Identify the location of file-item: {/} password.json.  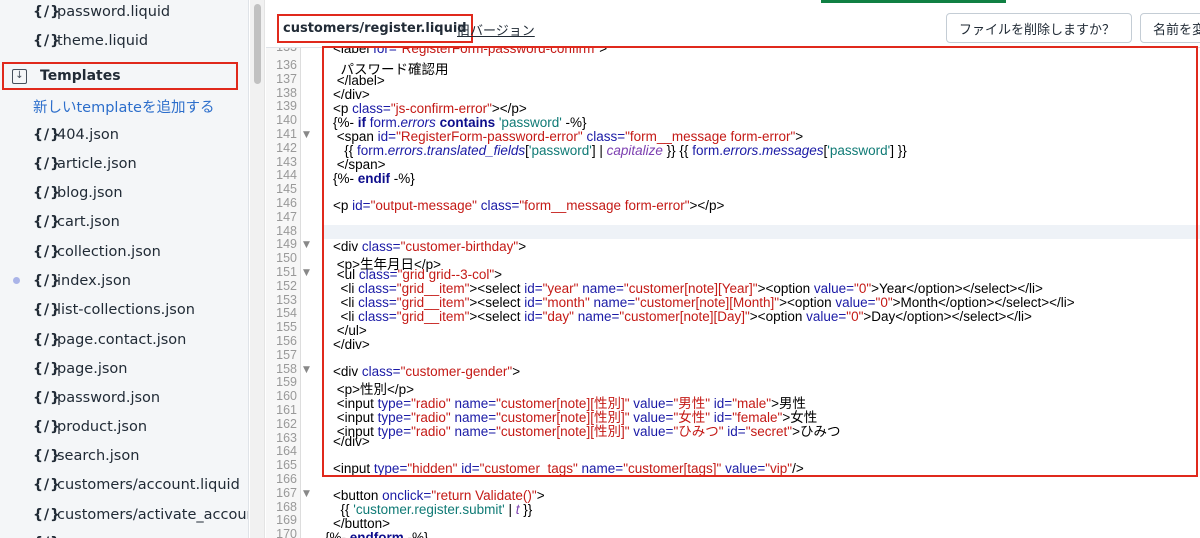
(124, 397).